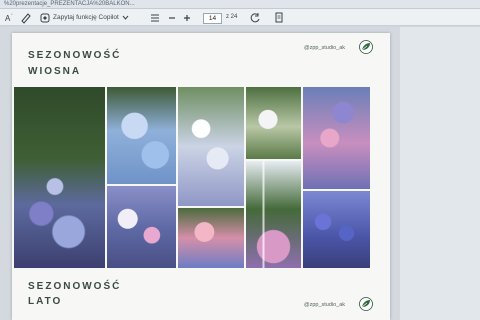  What do you see at coordinates (336, 138) in the screenshot?
I see `photo-pink-peonies` at bounding box center [336, 138].